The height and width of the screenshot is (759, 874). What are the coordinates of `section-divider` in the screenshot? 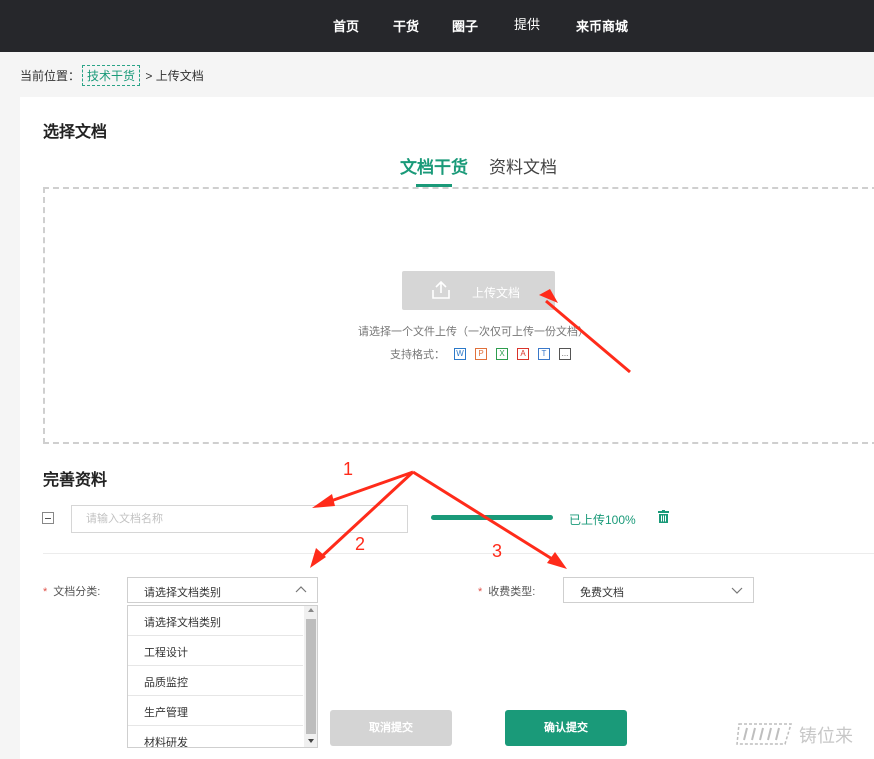 It's located at (458, 553).